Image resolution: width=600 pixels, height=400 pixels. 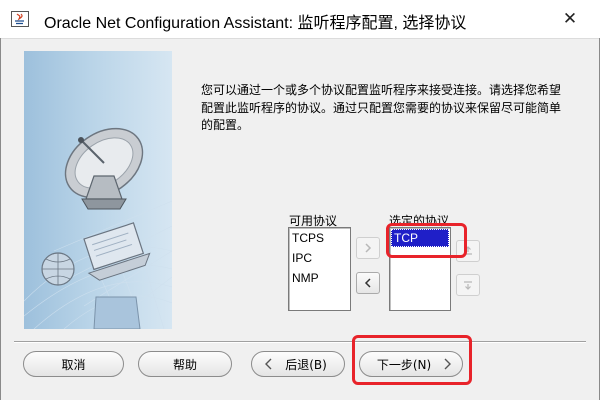 I want to click on cancel-label: 取消, so click(x=73, y=364).